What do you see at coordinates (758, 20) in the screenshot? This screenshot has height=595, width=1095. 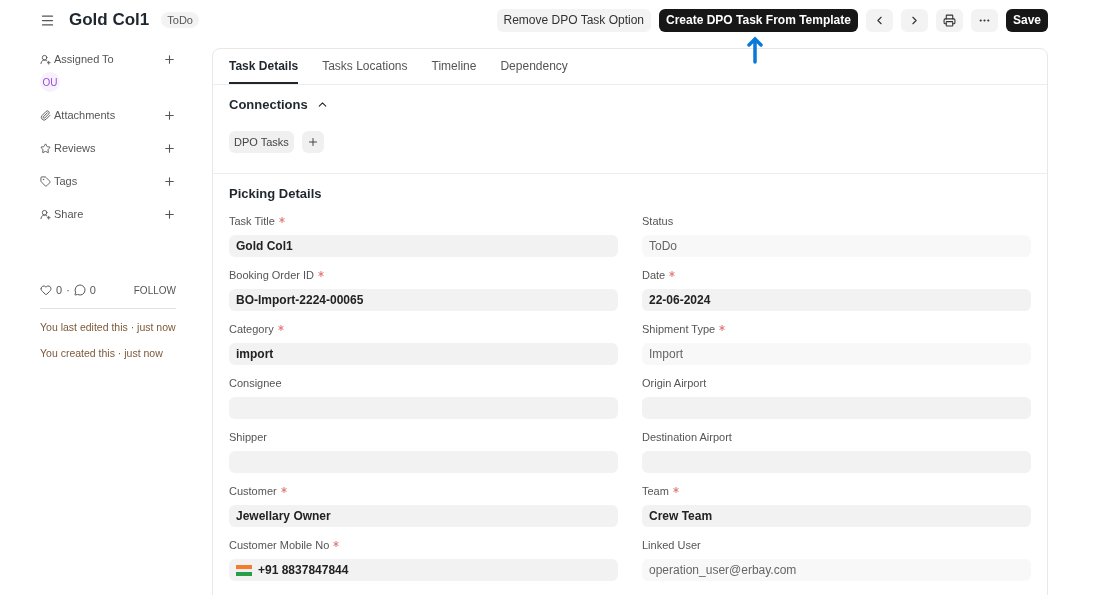 I see `primary-button: Create DPO Task From Template` at bounding box center [758, 20].